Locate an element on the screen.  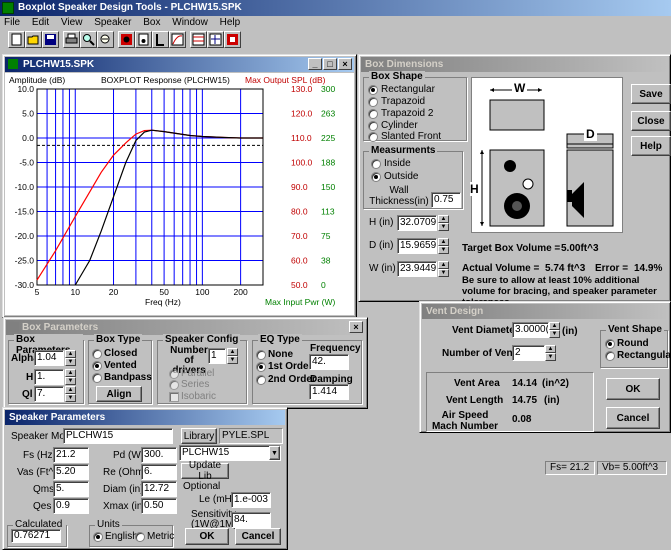
vent-diameter-input: 3.0000( is located at coordinates (530, 330).